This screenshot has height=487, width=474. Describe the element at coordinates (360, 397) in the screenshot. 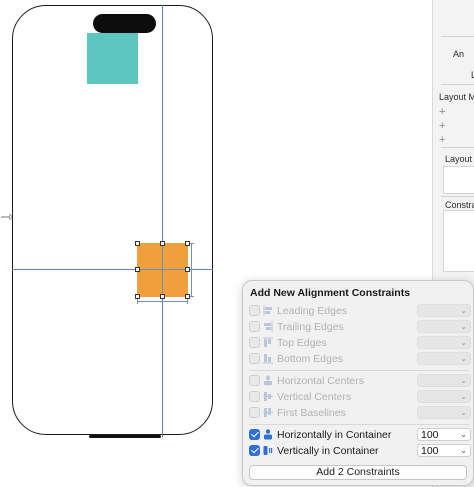

I see `vertical-centers-row: Vertical Centers ⌄` at that location.